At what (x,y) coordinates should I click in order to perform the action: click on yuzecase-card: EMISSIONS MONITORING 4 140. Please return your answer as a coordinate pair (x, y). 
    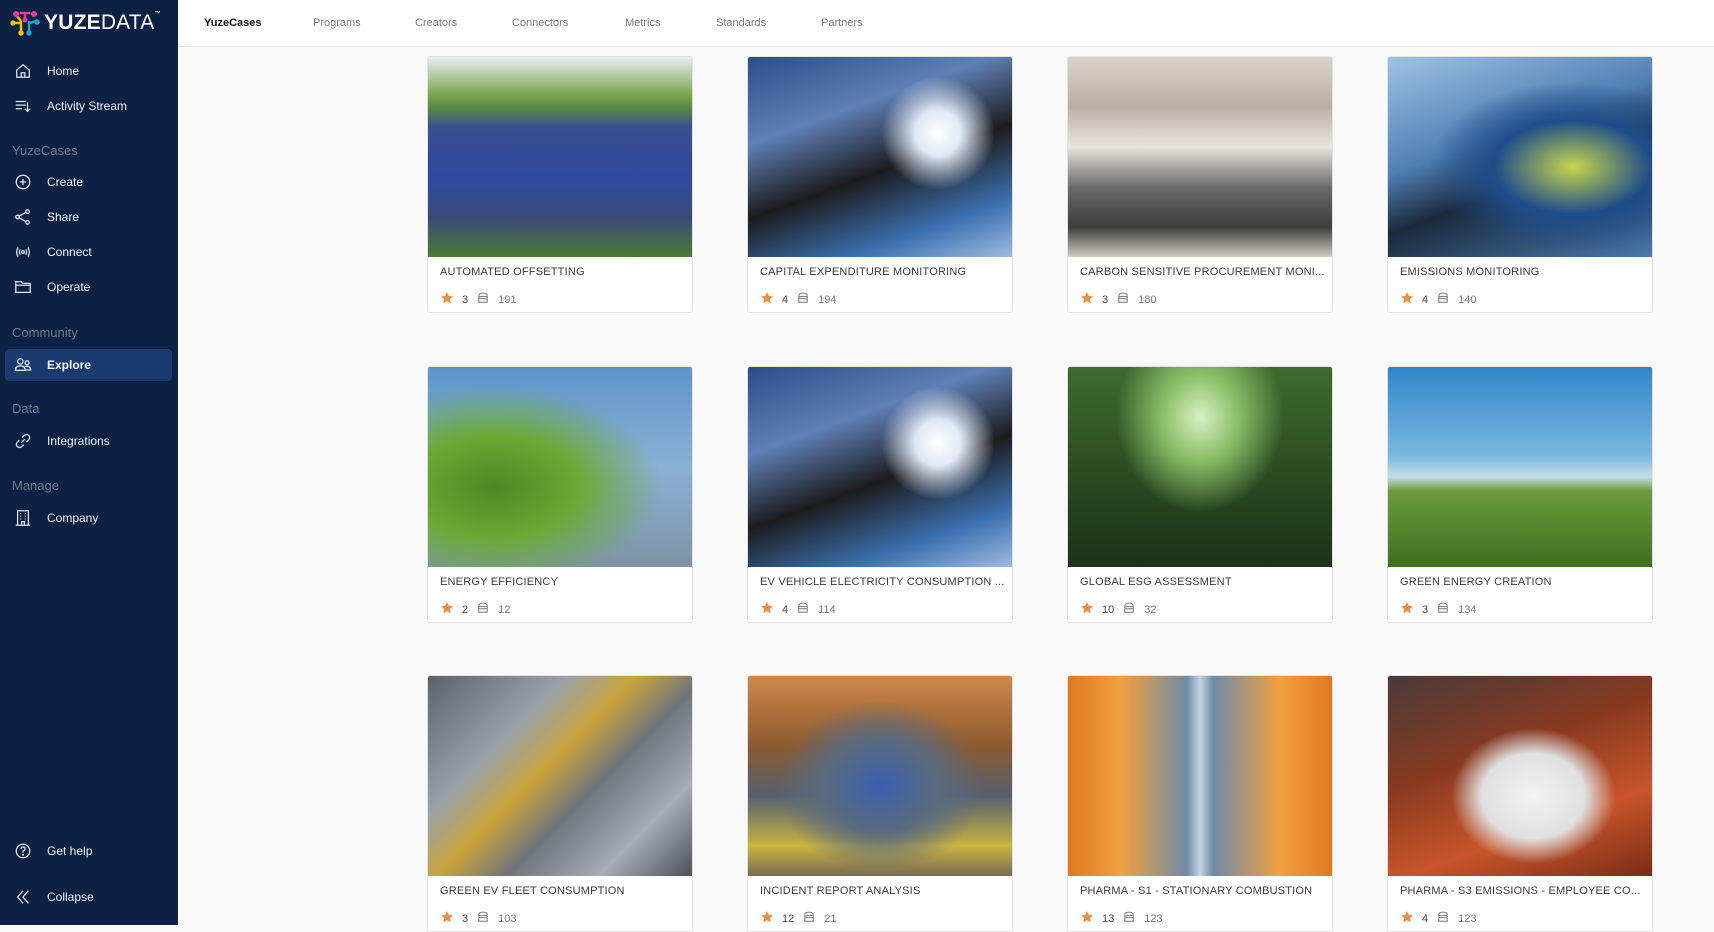
    Looking at the image, I should click on (1520, 184).